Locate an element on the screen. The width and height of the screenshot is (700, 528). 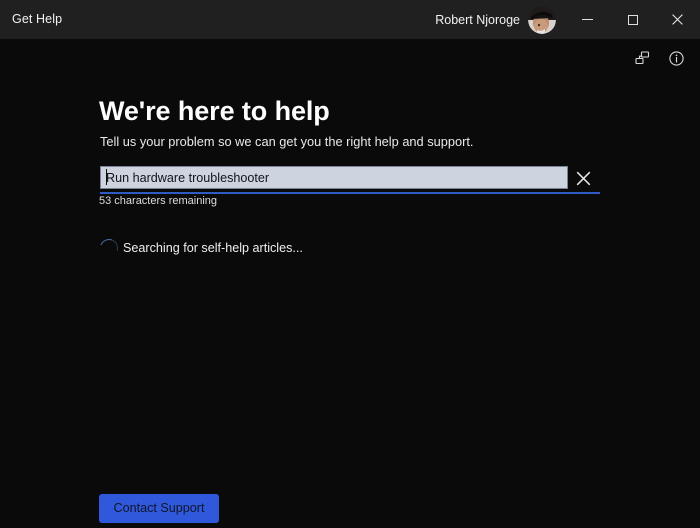
account-name: Robert Njoroge is located at coordinates (477, 19).